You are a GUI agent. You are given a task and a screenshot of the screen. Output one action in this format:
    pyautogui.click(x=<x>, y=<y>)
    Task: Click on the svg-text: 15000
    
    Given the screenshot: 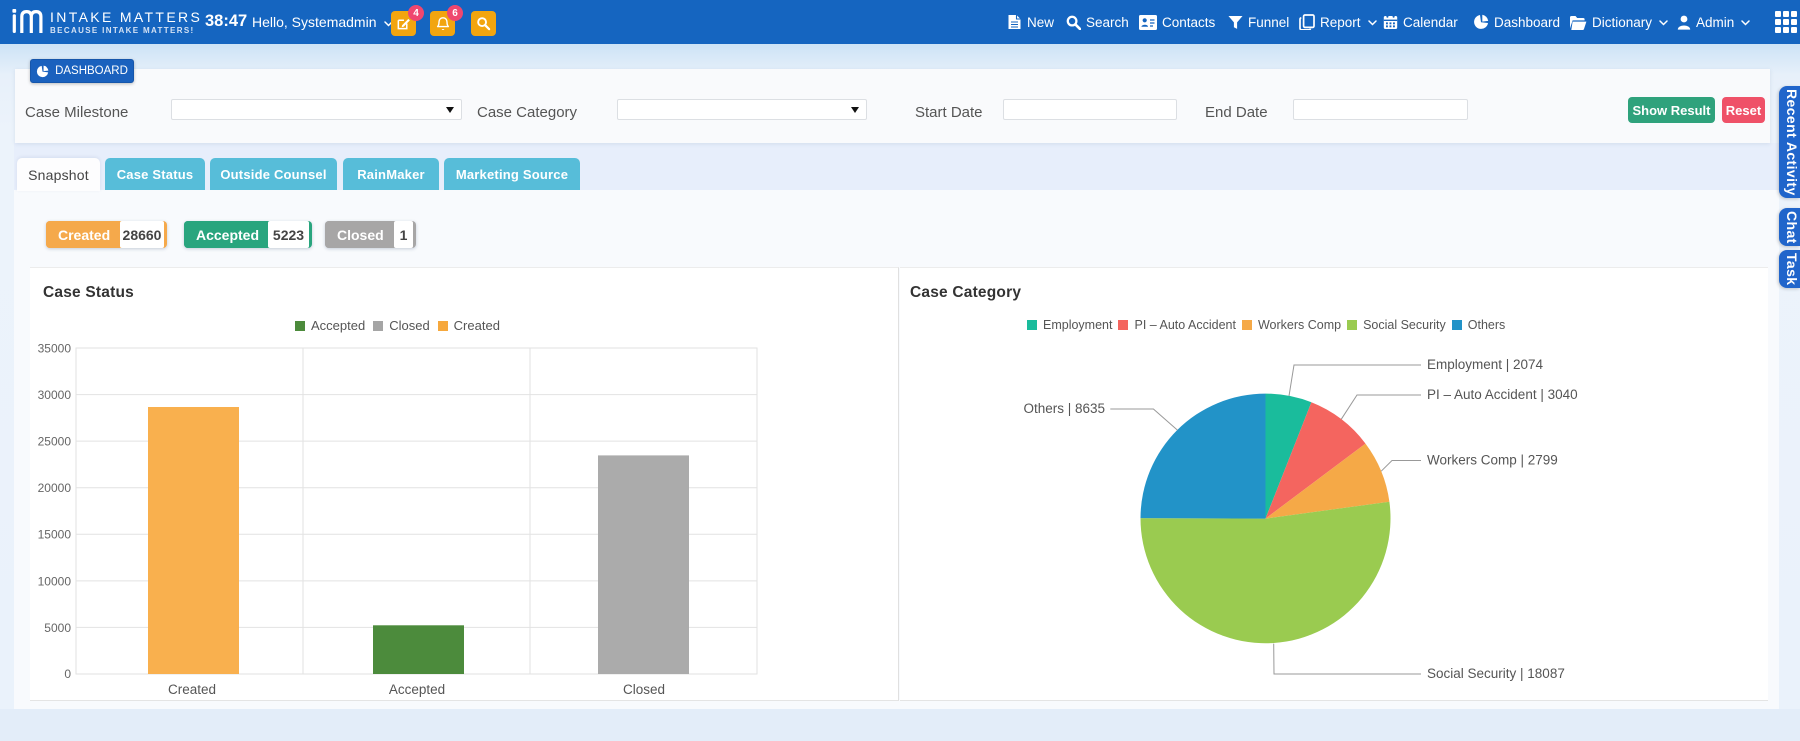 What is the action you would take?
    pyautogui.click(x=55, y=535)
    